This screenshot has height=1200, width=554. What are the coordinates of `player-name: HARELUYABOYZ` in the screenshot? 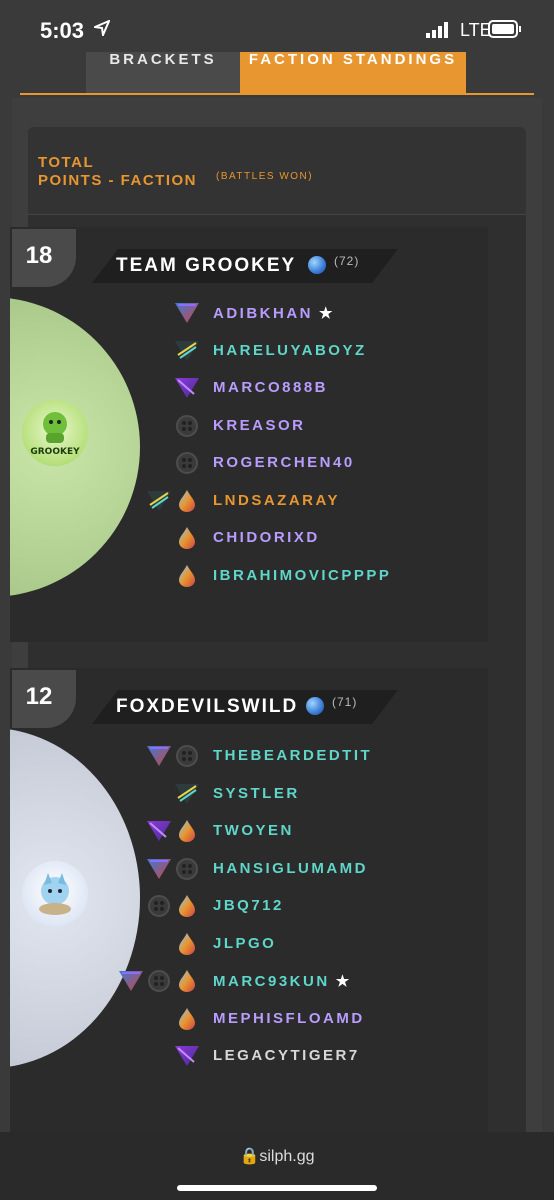 It's located at (290, 350).